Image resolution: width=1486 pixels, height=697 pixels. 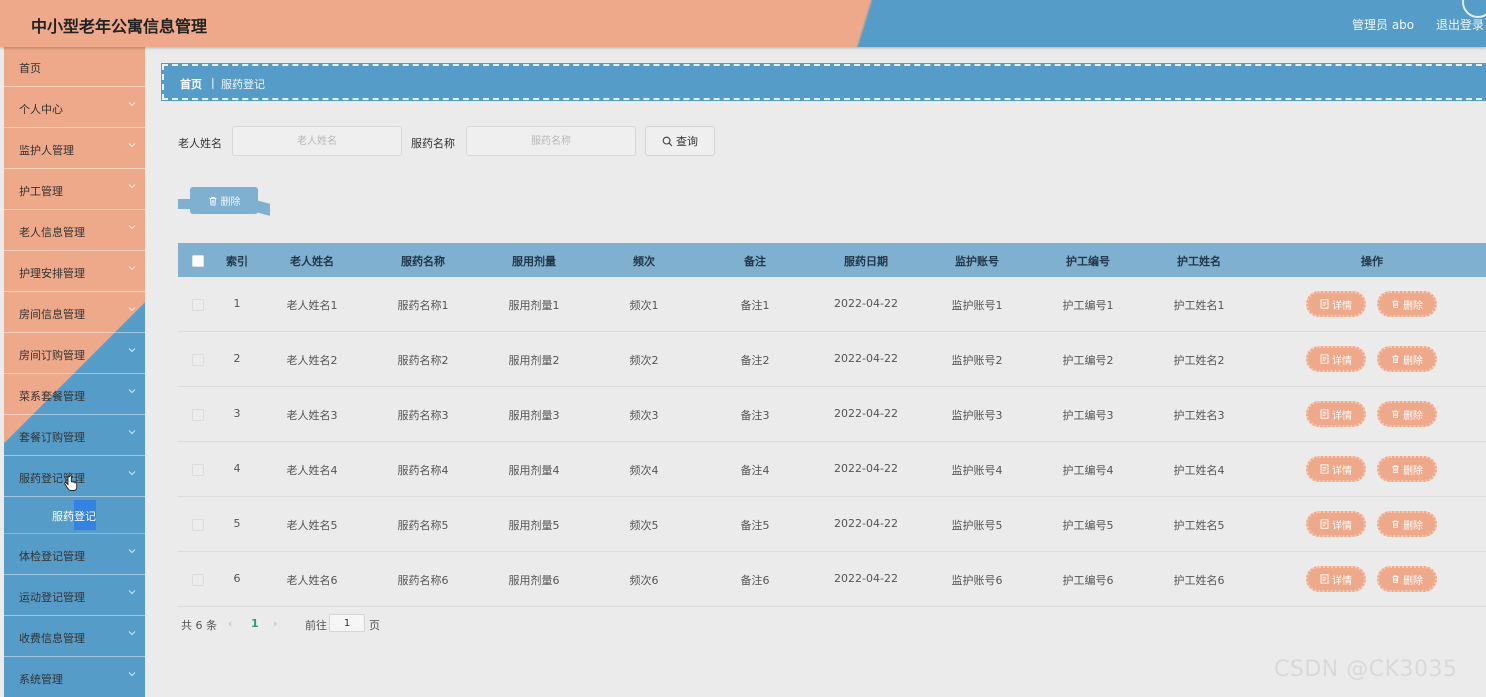 What do you see at coordinates (237, 578) in the screenshot?
I see `table-cell: 6` at bounding box center [237, 578].